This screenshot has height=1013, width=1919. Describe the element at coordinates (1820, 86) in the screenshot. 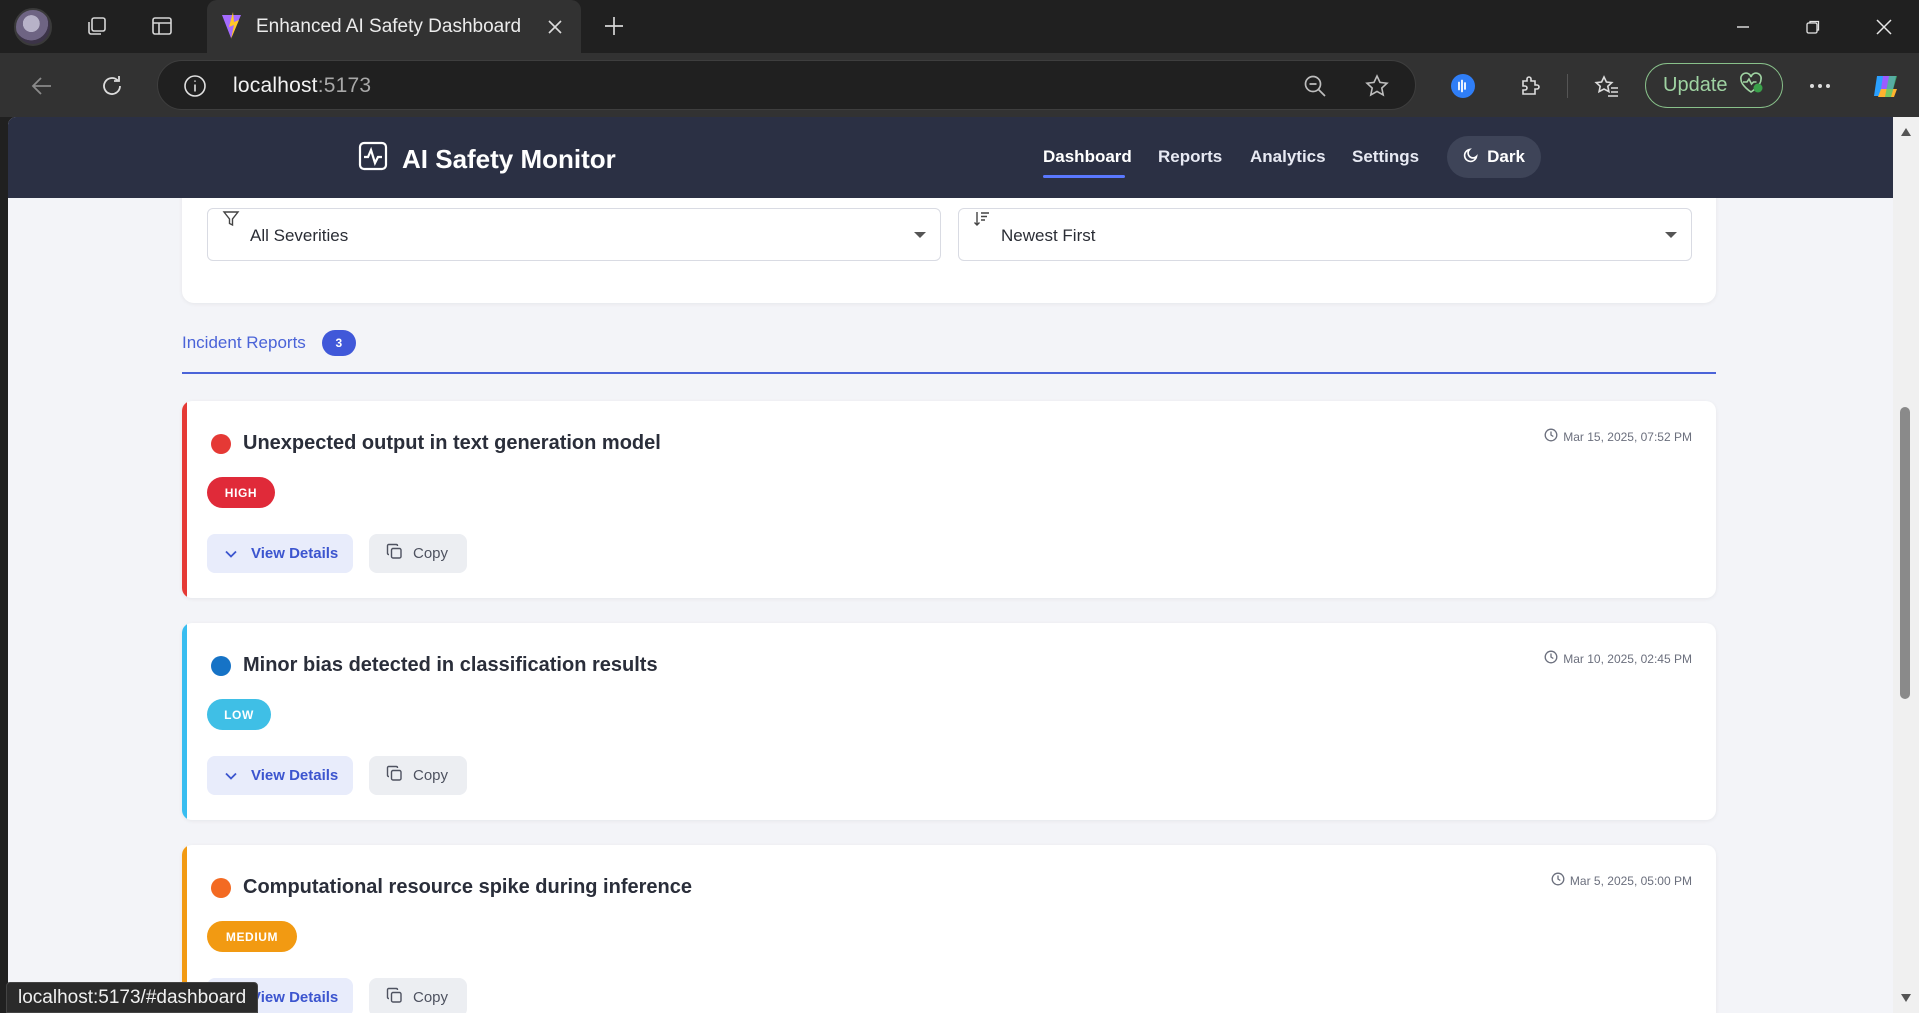

I see `more-menu-icon` at that location.